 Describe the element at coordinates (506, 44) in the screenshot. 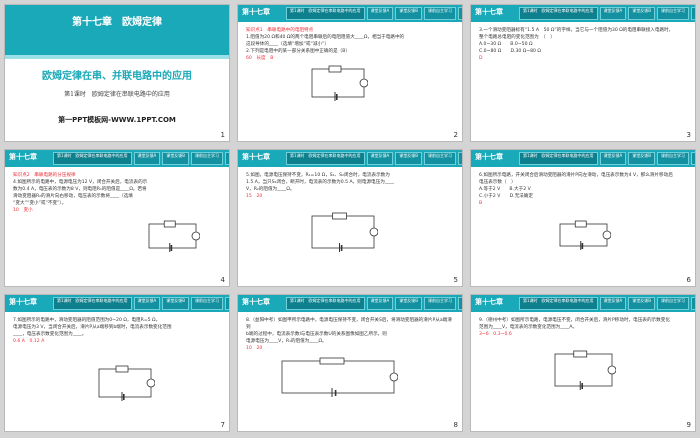

I see `question-line: A.0~30 Ω B.0~50 Ω` at that location.